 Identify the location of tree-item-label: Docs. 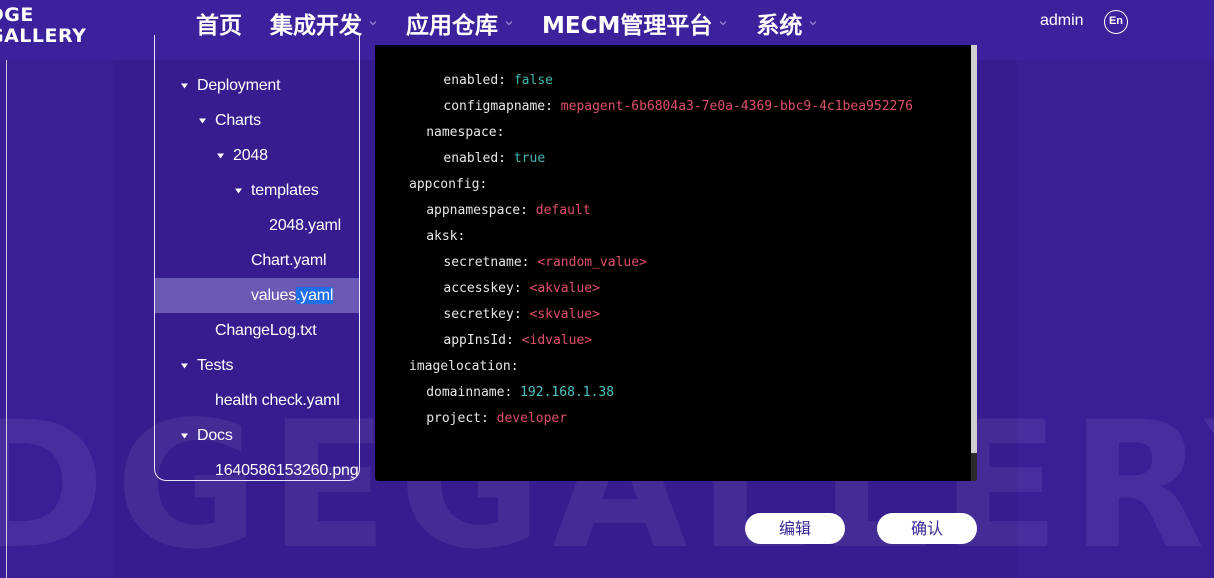
(215, 435).